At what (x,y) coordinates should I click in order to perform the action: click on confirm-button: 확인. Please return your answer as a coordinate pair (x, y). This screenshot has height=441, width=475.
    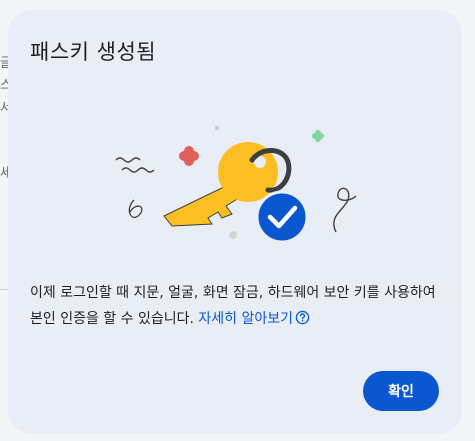
    Looking at the image, I should click on (401, 391).